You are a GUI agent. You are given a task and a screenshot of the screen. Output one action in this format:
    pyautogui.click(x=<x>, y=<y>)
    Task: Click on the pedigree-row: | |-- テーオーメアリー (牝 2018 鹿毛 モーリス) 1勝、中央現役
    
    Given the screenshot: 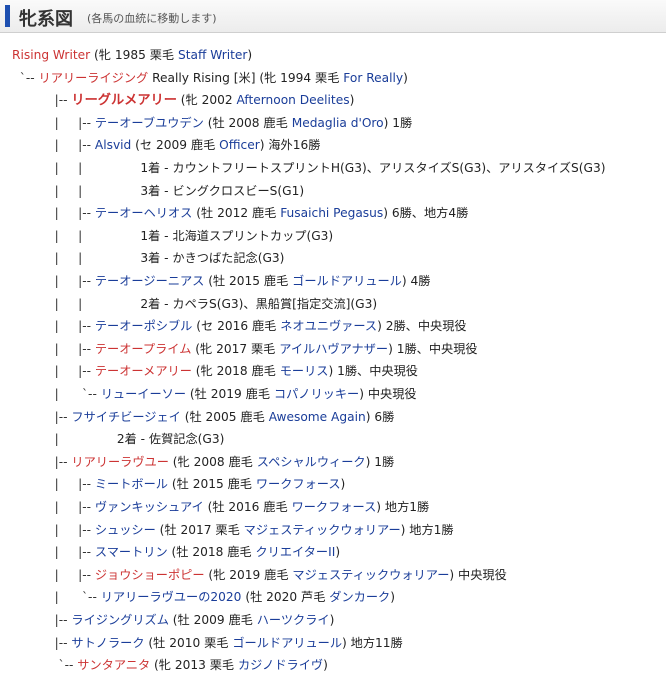 What is the action you would take?
    pyautogui.click(x=215, y=371)
    